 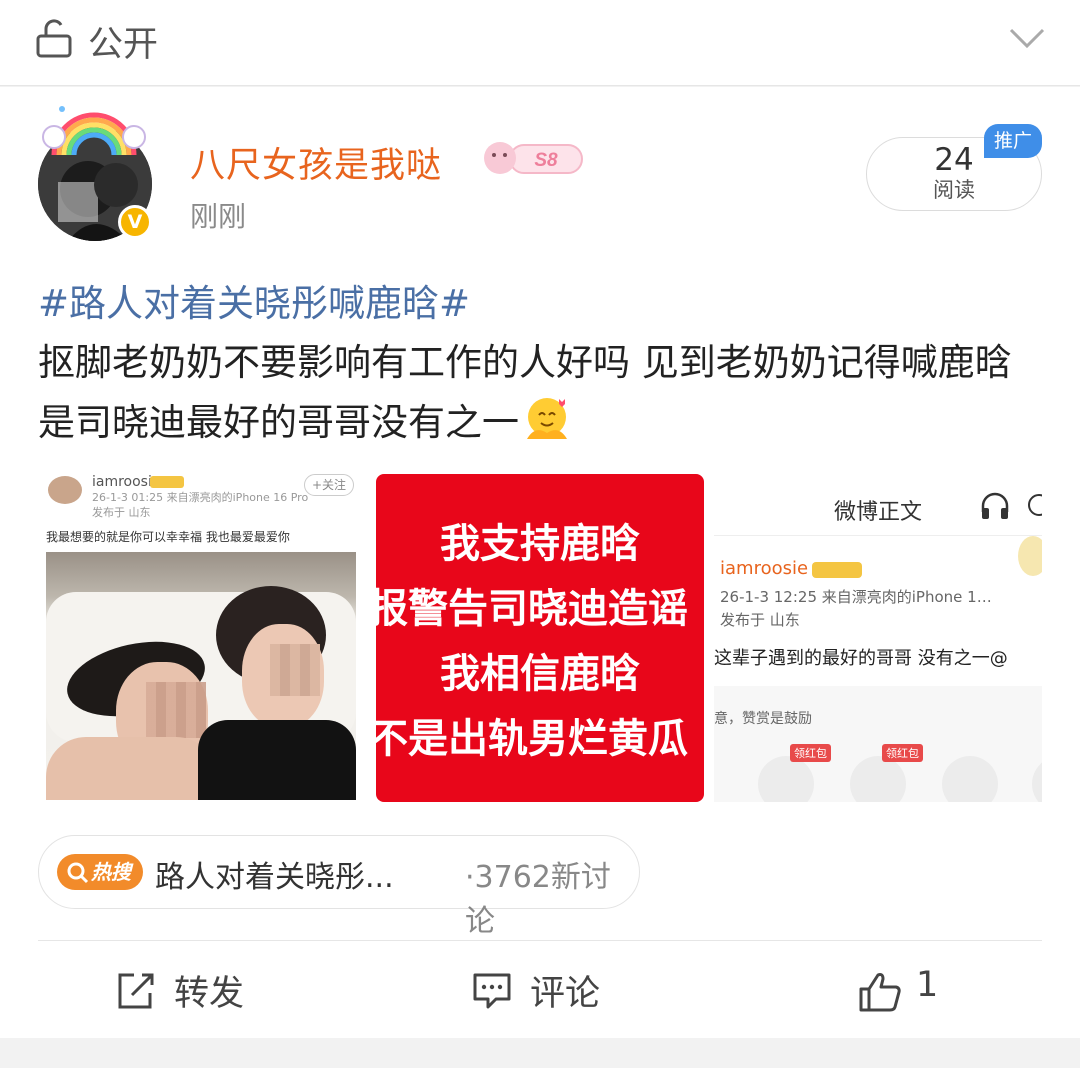 I want to click on level-text: S8, so click(x=546, y=160).